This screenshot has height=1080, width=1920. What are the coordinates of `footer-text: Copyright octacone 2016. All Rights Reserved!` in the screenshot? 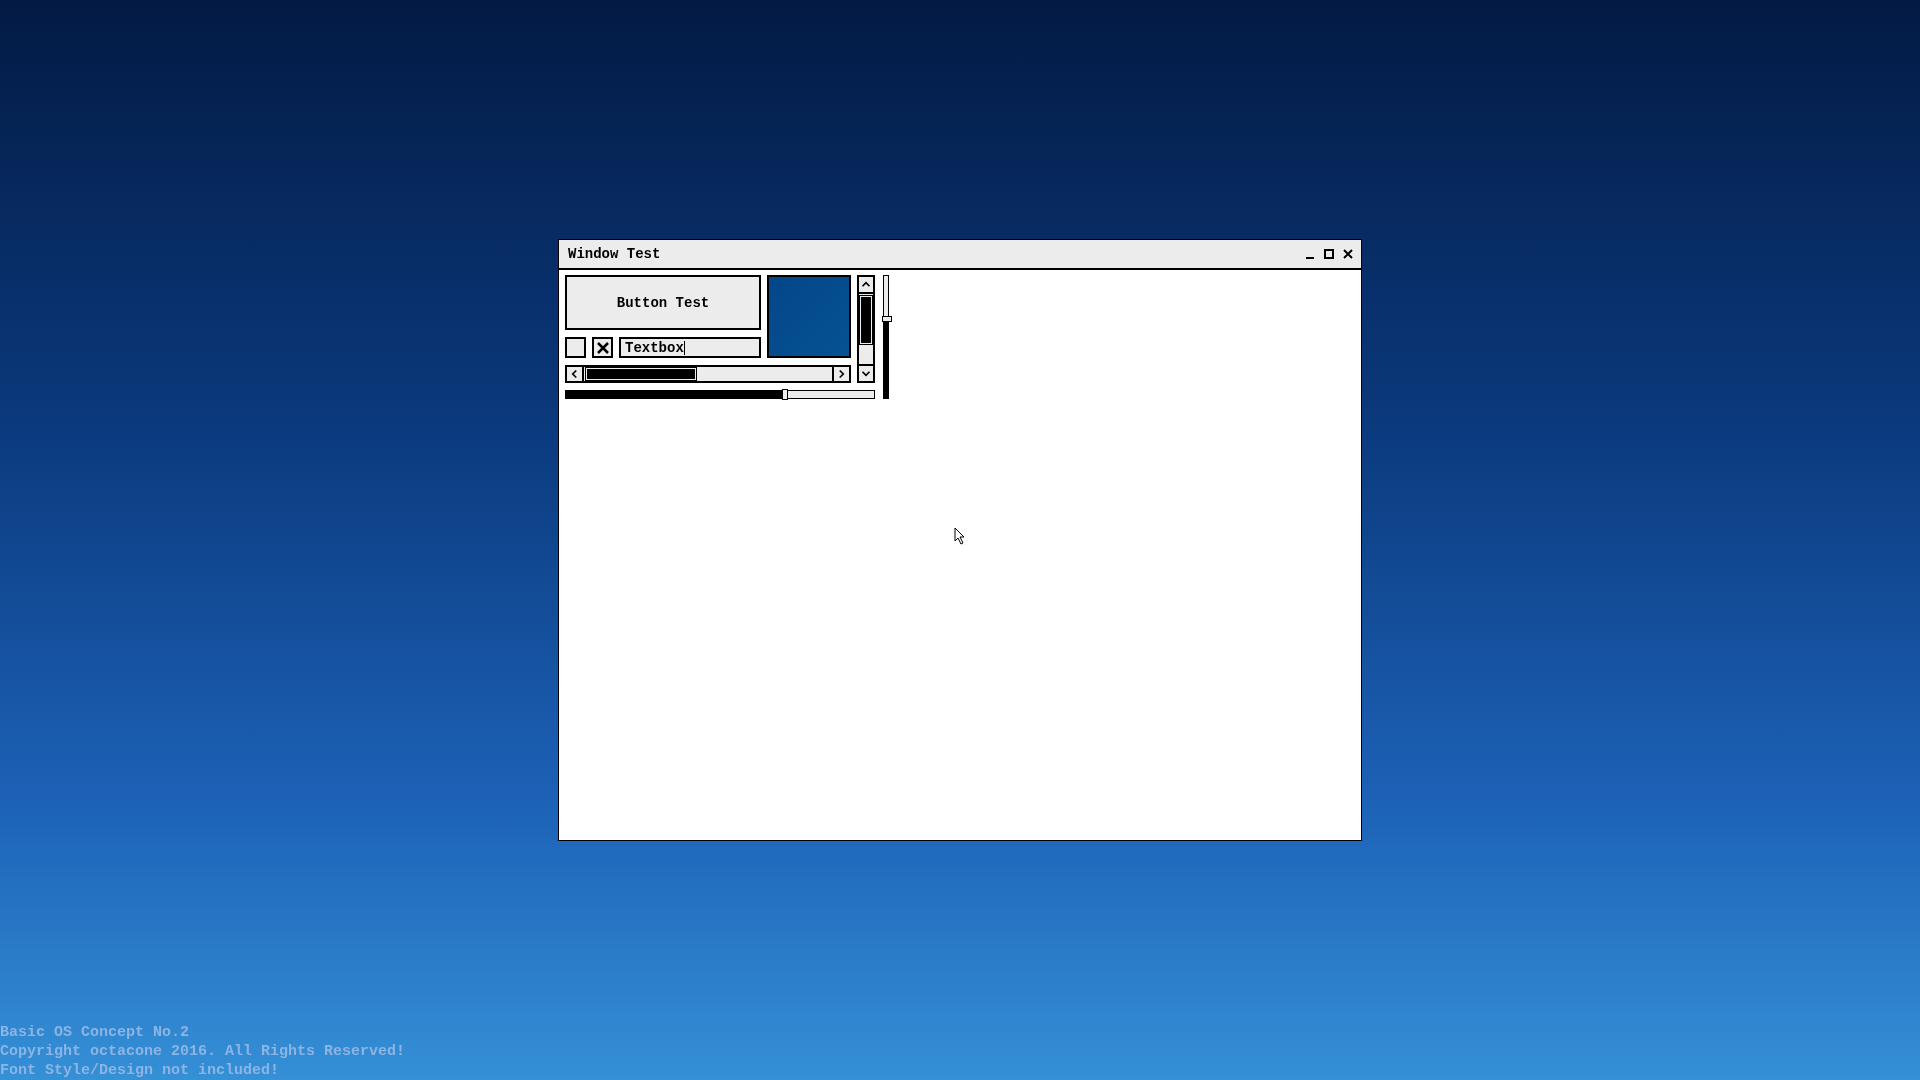 It's located at (203, 1051).